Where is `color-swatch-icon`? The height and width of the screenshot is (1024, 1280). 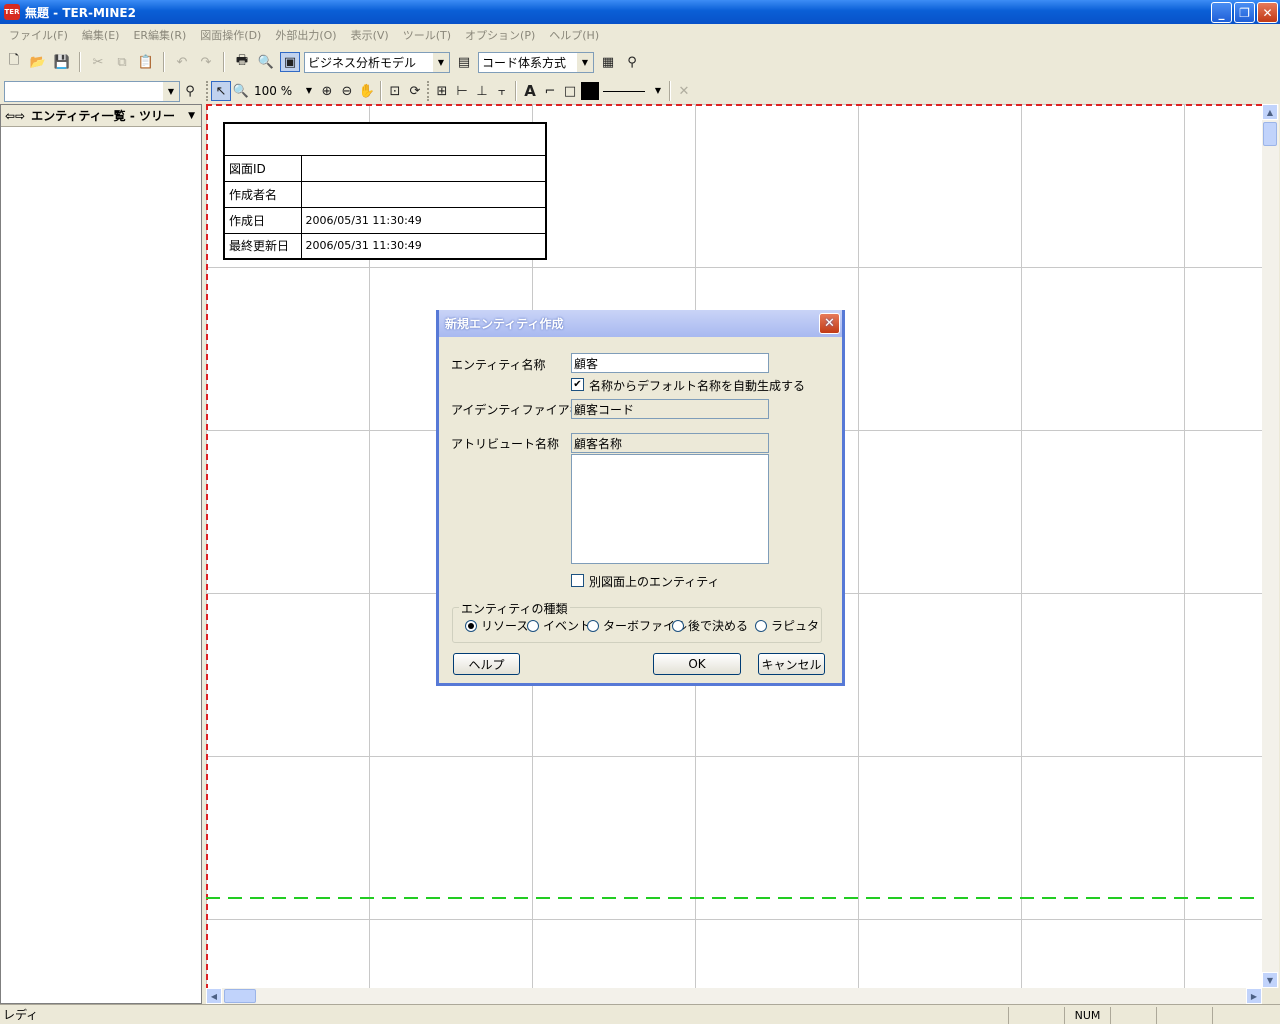
color-swatch-icon is located at coordinates (590, 91).